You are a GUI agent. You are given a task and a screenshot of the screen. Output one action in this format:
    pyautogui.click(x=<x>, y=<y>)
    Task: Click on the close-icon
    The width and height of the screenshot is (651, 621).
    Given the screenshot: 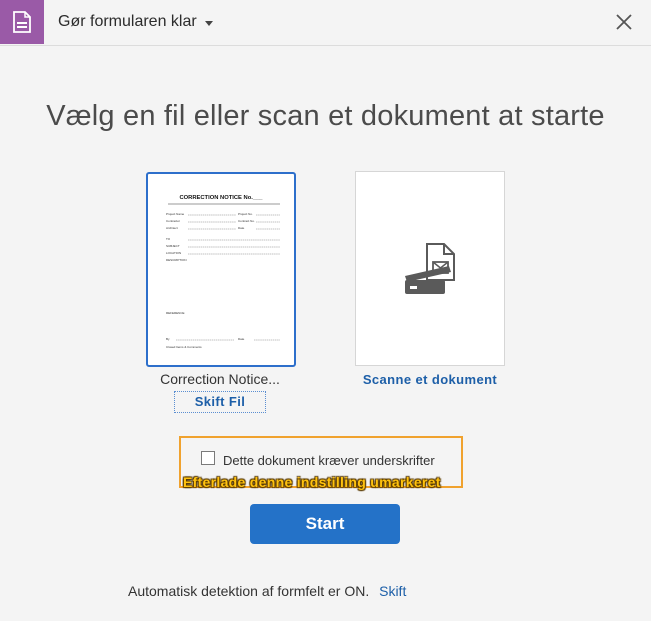 What is the action you would take?
    pyautogui.click(x=624, y=22)
    